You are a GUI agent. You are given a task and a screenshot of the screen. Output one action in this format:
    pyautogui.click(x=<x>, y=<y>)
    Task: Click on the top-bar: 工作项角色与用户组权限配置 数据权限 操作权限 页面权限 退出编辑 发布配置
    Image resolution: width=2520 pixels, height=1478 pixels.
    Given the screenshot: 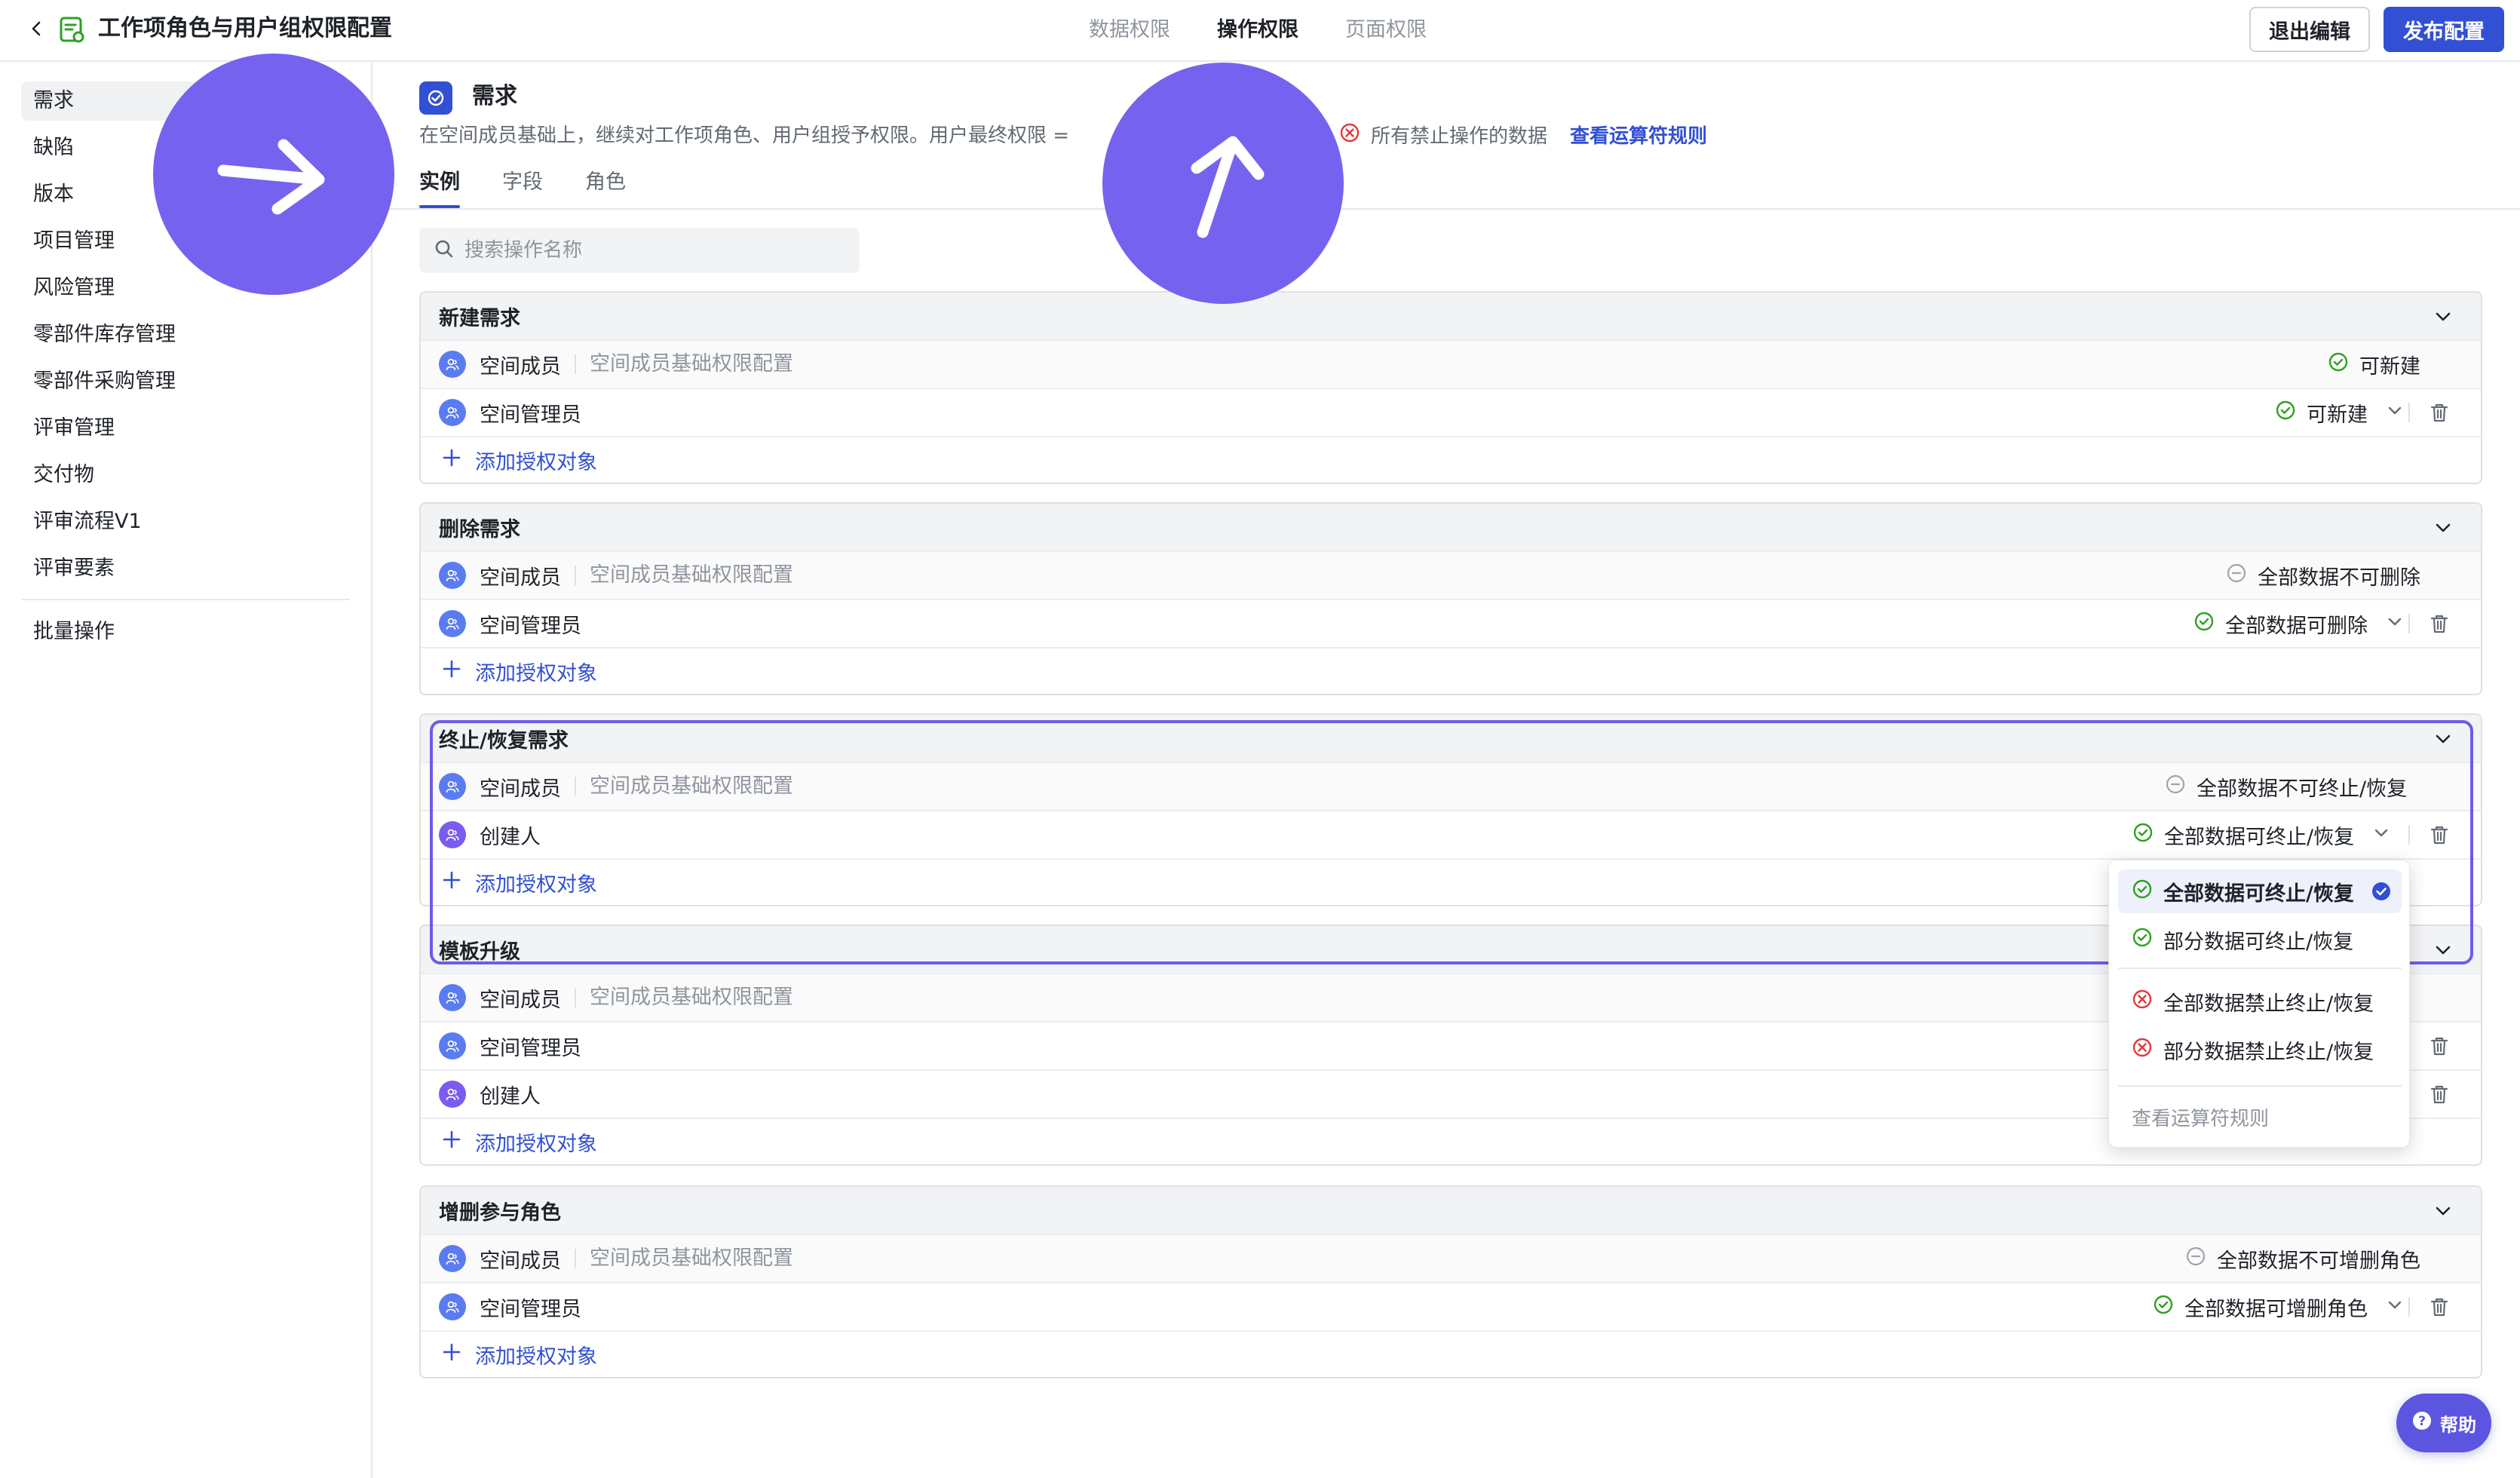 What is the action you would take?
    pyautogui.click(x=1260, y=31)
    